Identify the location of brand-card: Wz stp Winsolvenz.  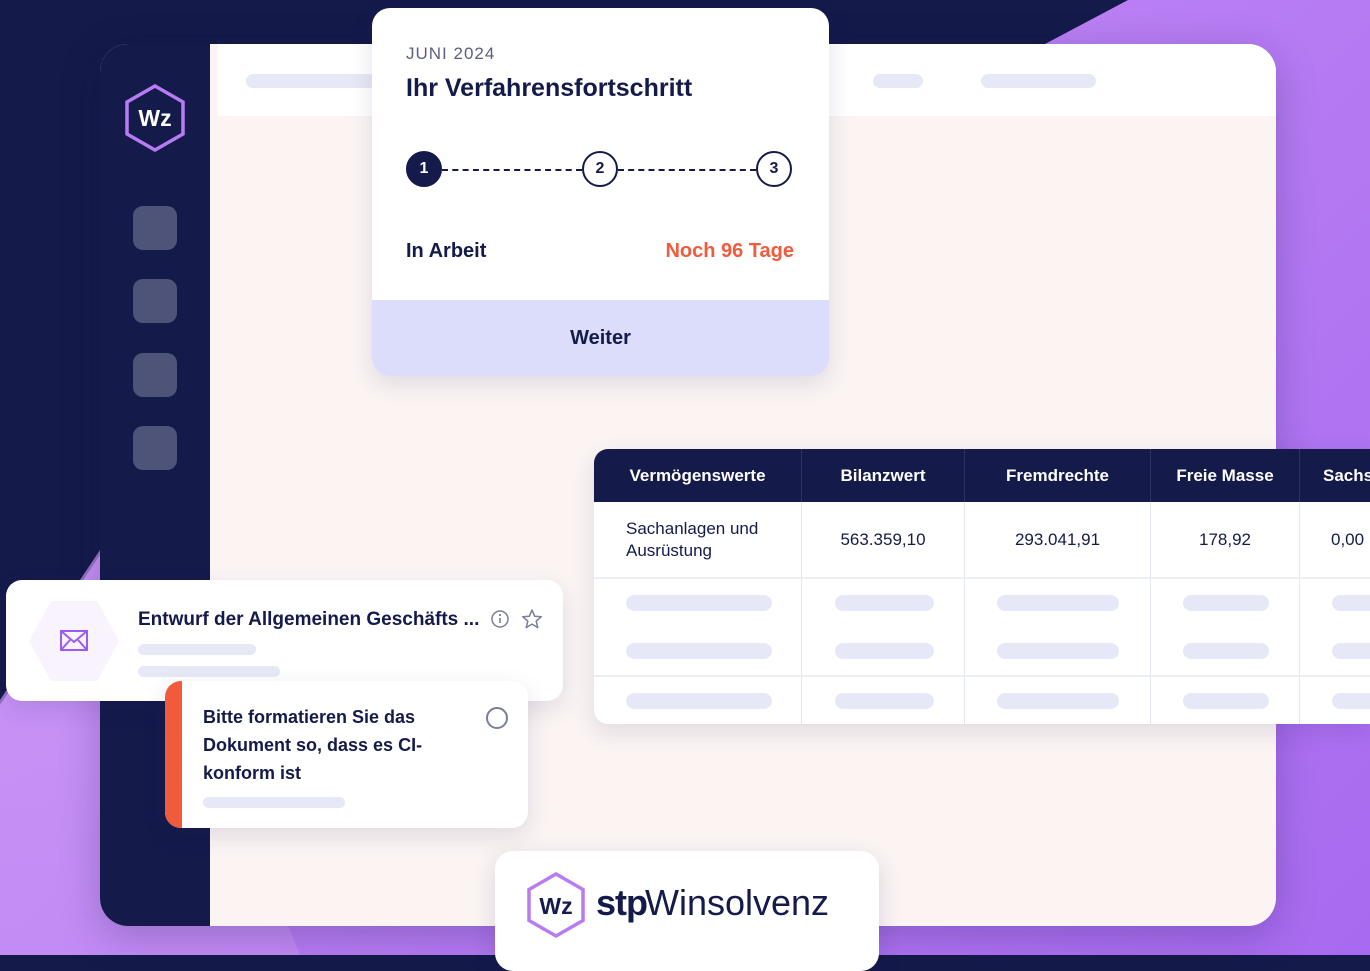
(687, 911).